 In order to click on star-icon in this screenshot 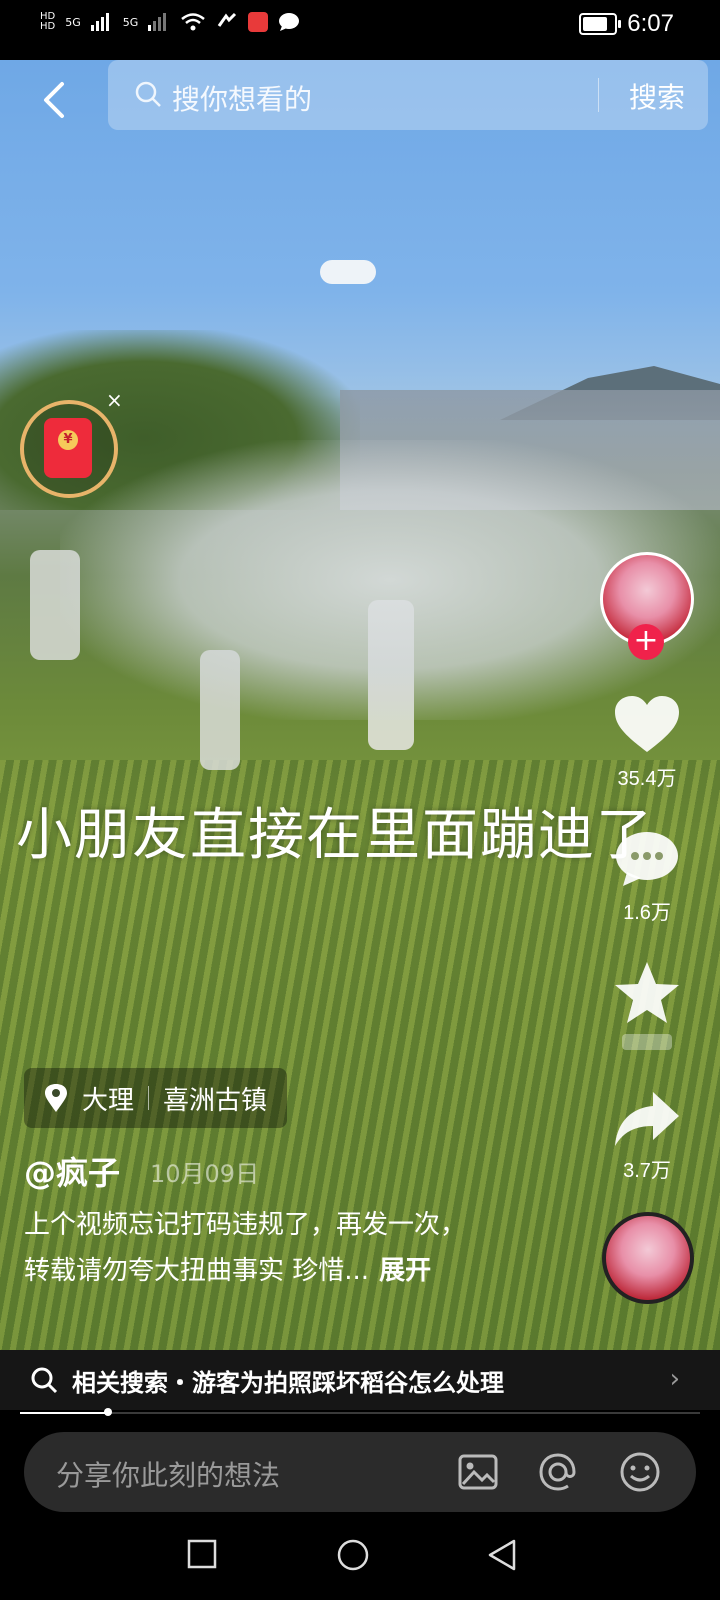, I will do `click(647, 992)`.